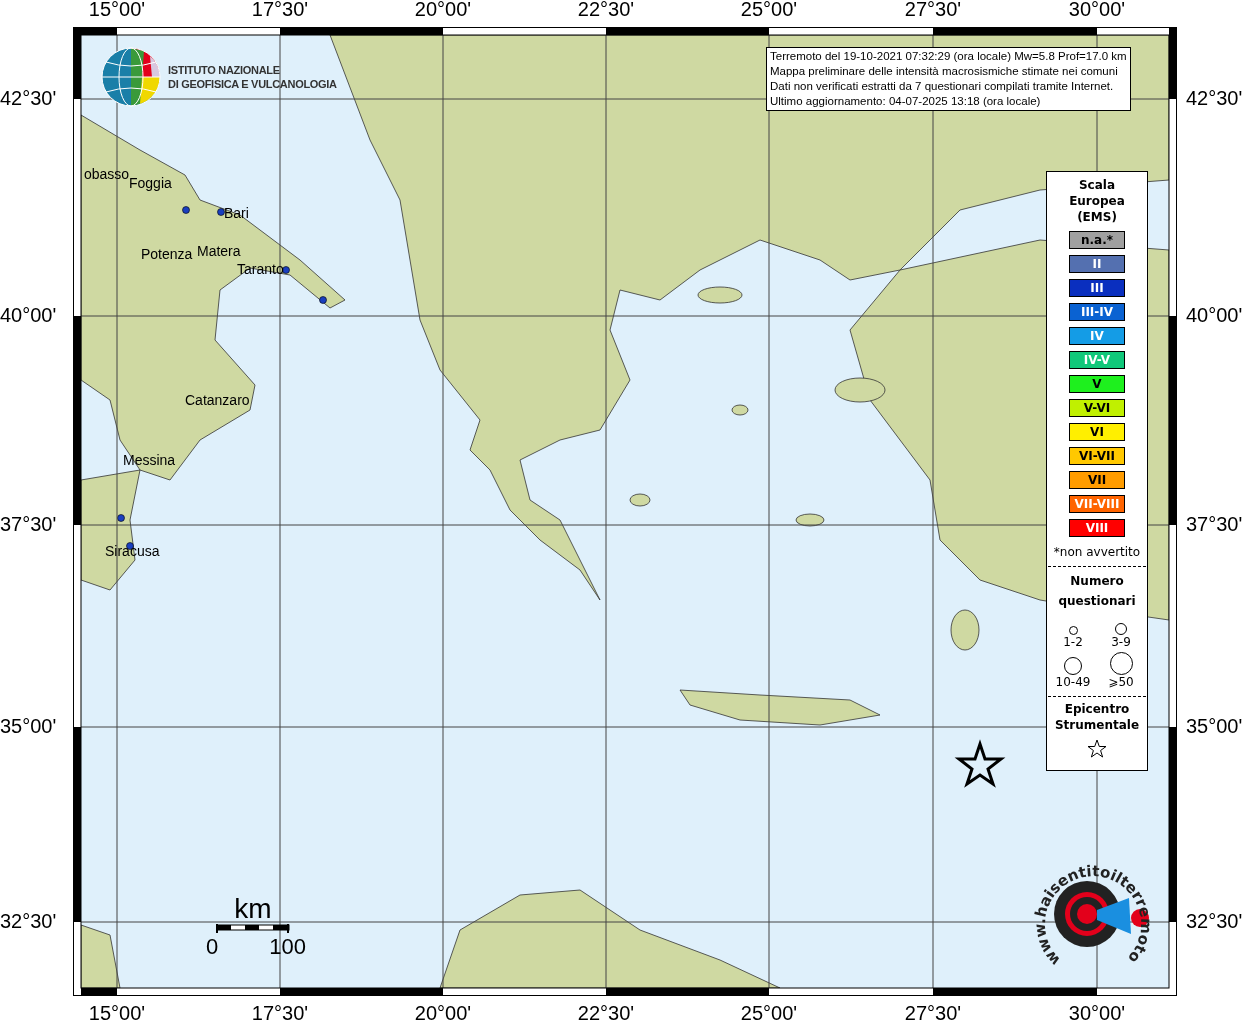  I want to click on scale-tick-label: 100, so click(287, 947).